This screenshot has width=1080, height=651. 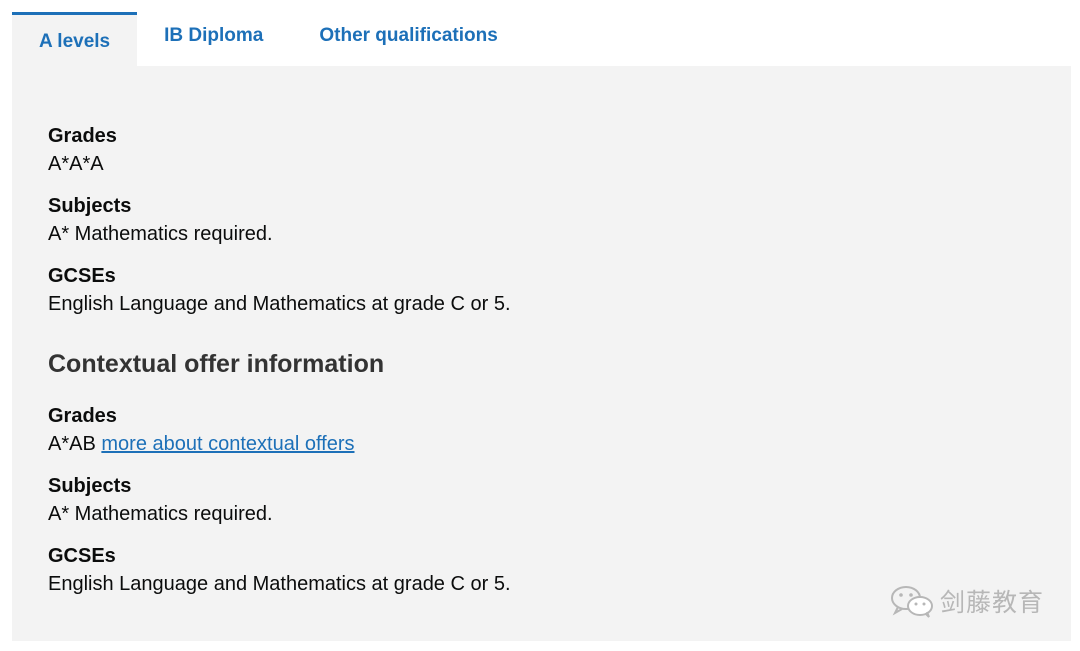 I want to click on contextual-offer-heading: Contextual offer information, so click(x=216, y=364).